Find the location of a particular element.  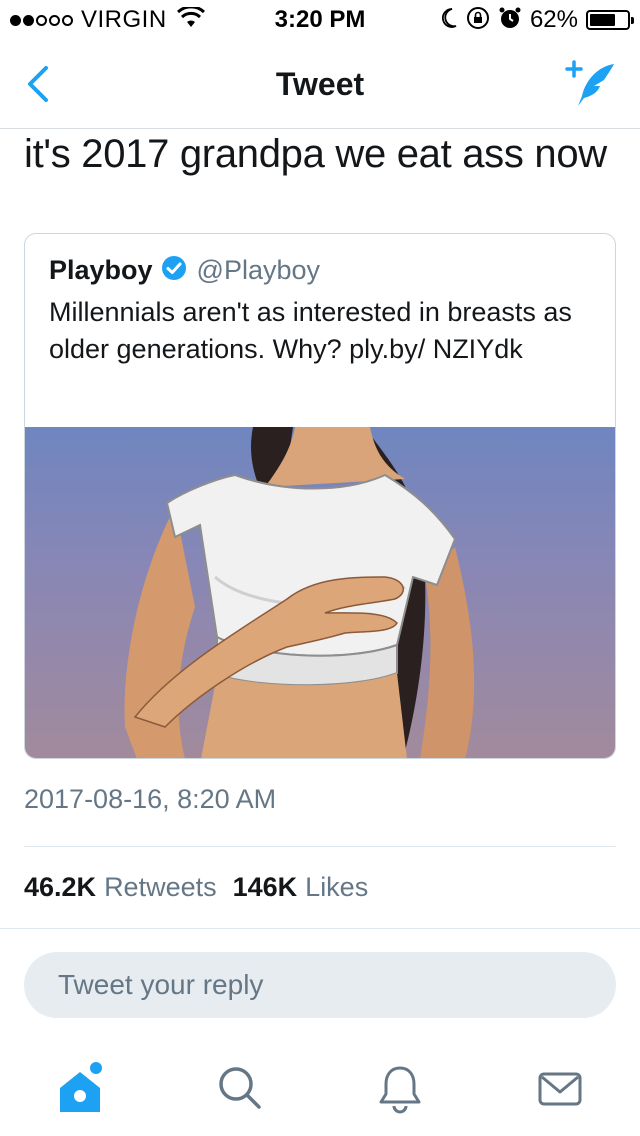

quoted-tweet-header: Playboy @Playboy is located at coordinates (184, 270).